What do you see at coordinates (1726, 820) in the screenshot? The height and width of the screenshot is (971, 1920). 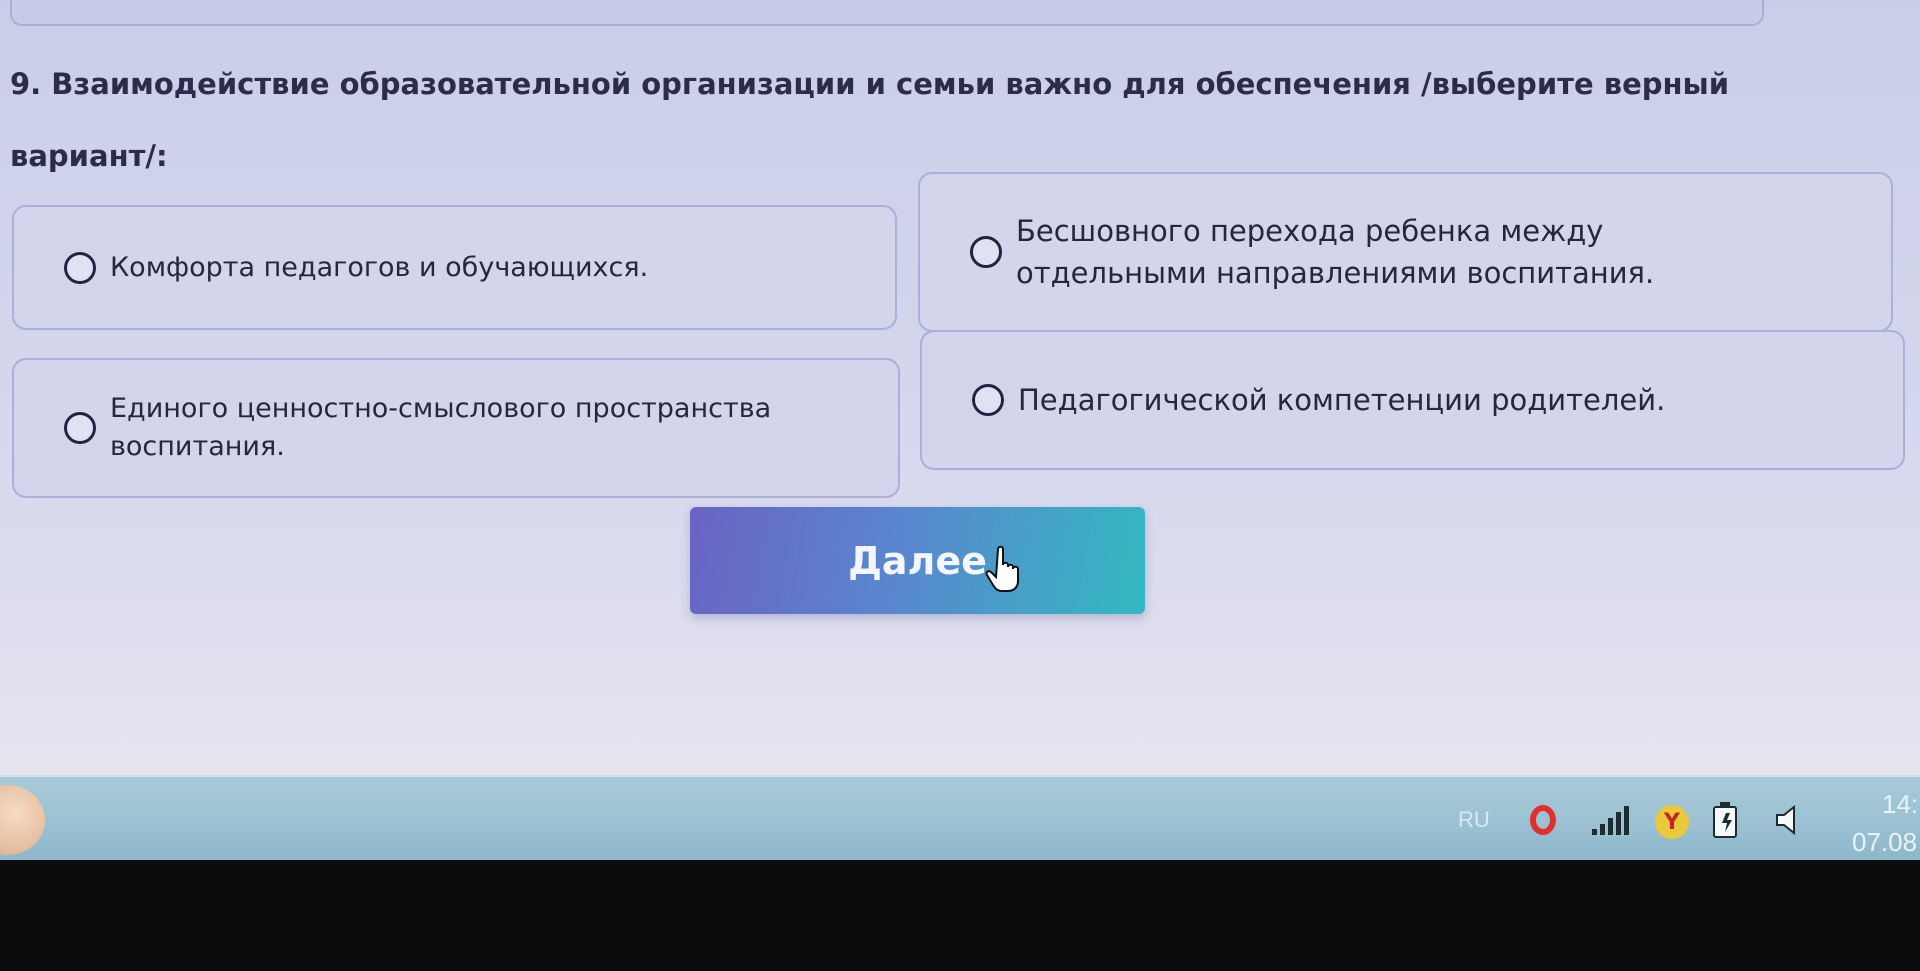 I see `battery-icon` at bounding box center [1726, 820].